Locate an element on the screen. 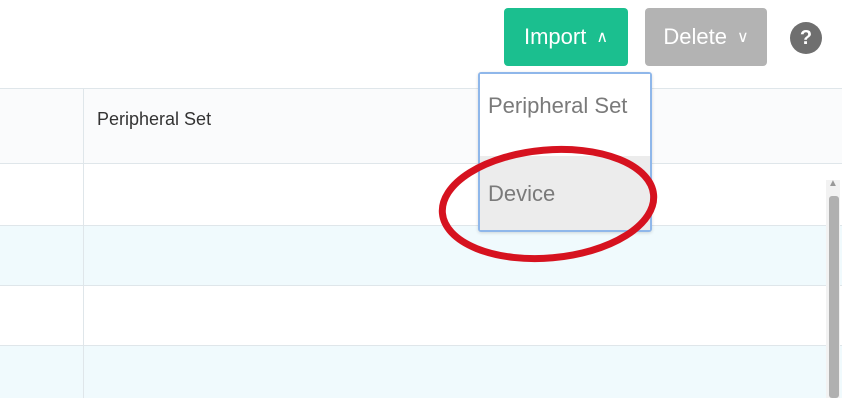 This screenshot has width=842, height=398. column-header-peripheral-set: Peripheral Set is located at coordinates (154, 119).